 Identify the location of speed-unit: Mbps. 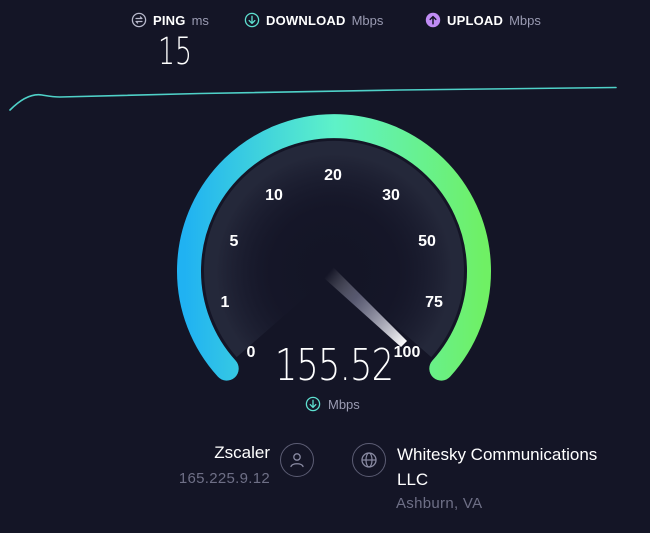
(332, 404).